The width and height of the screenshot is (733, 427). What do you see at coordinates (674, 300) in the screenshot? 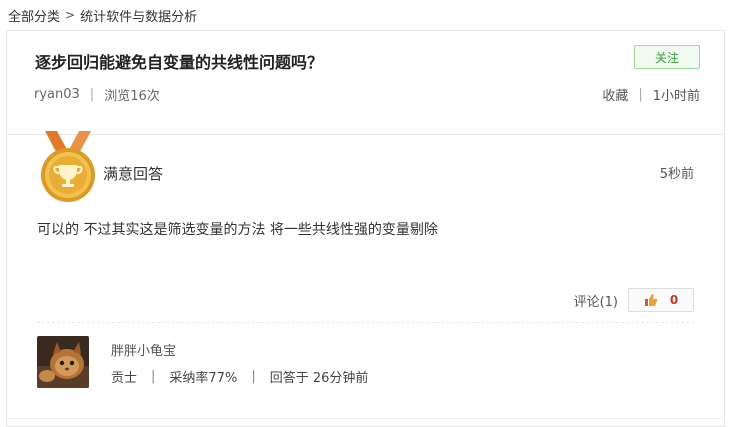
I see `like-count: 0` at bounding box center [674, 300].